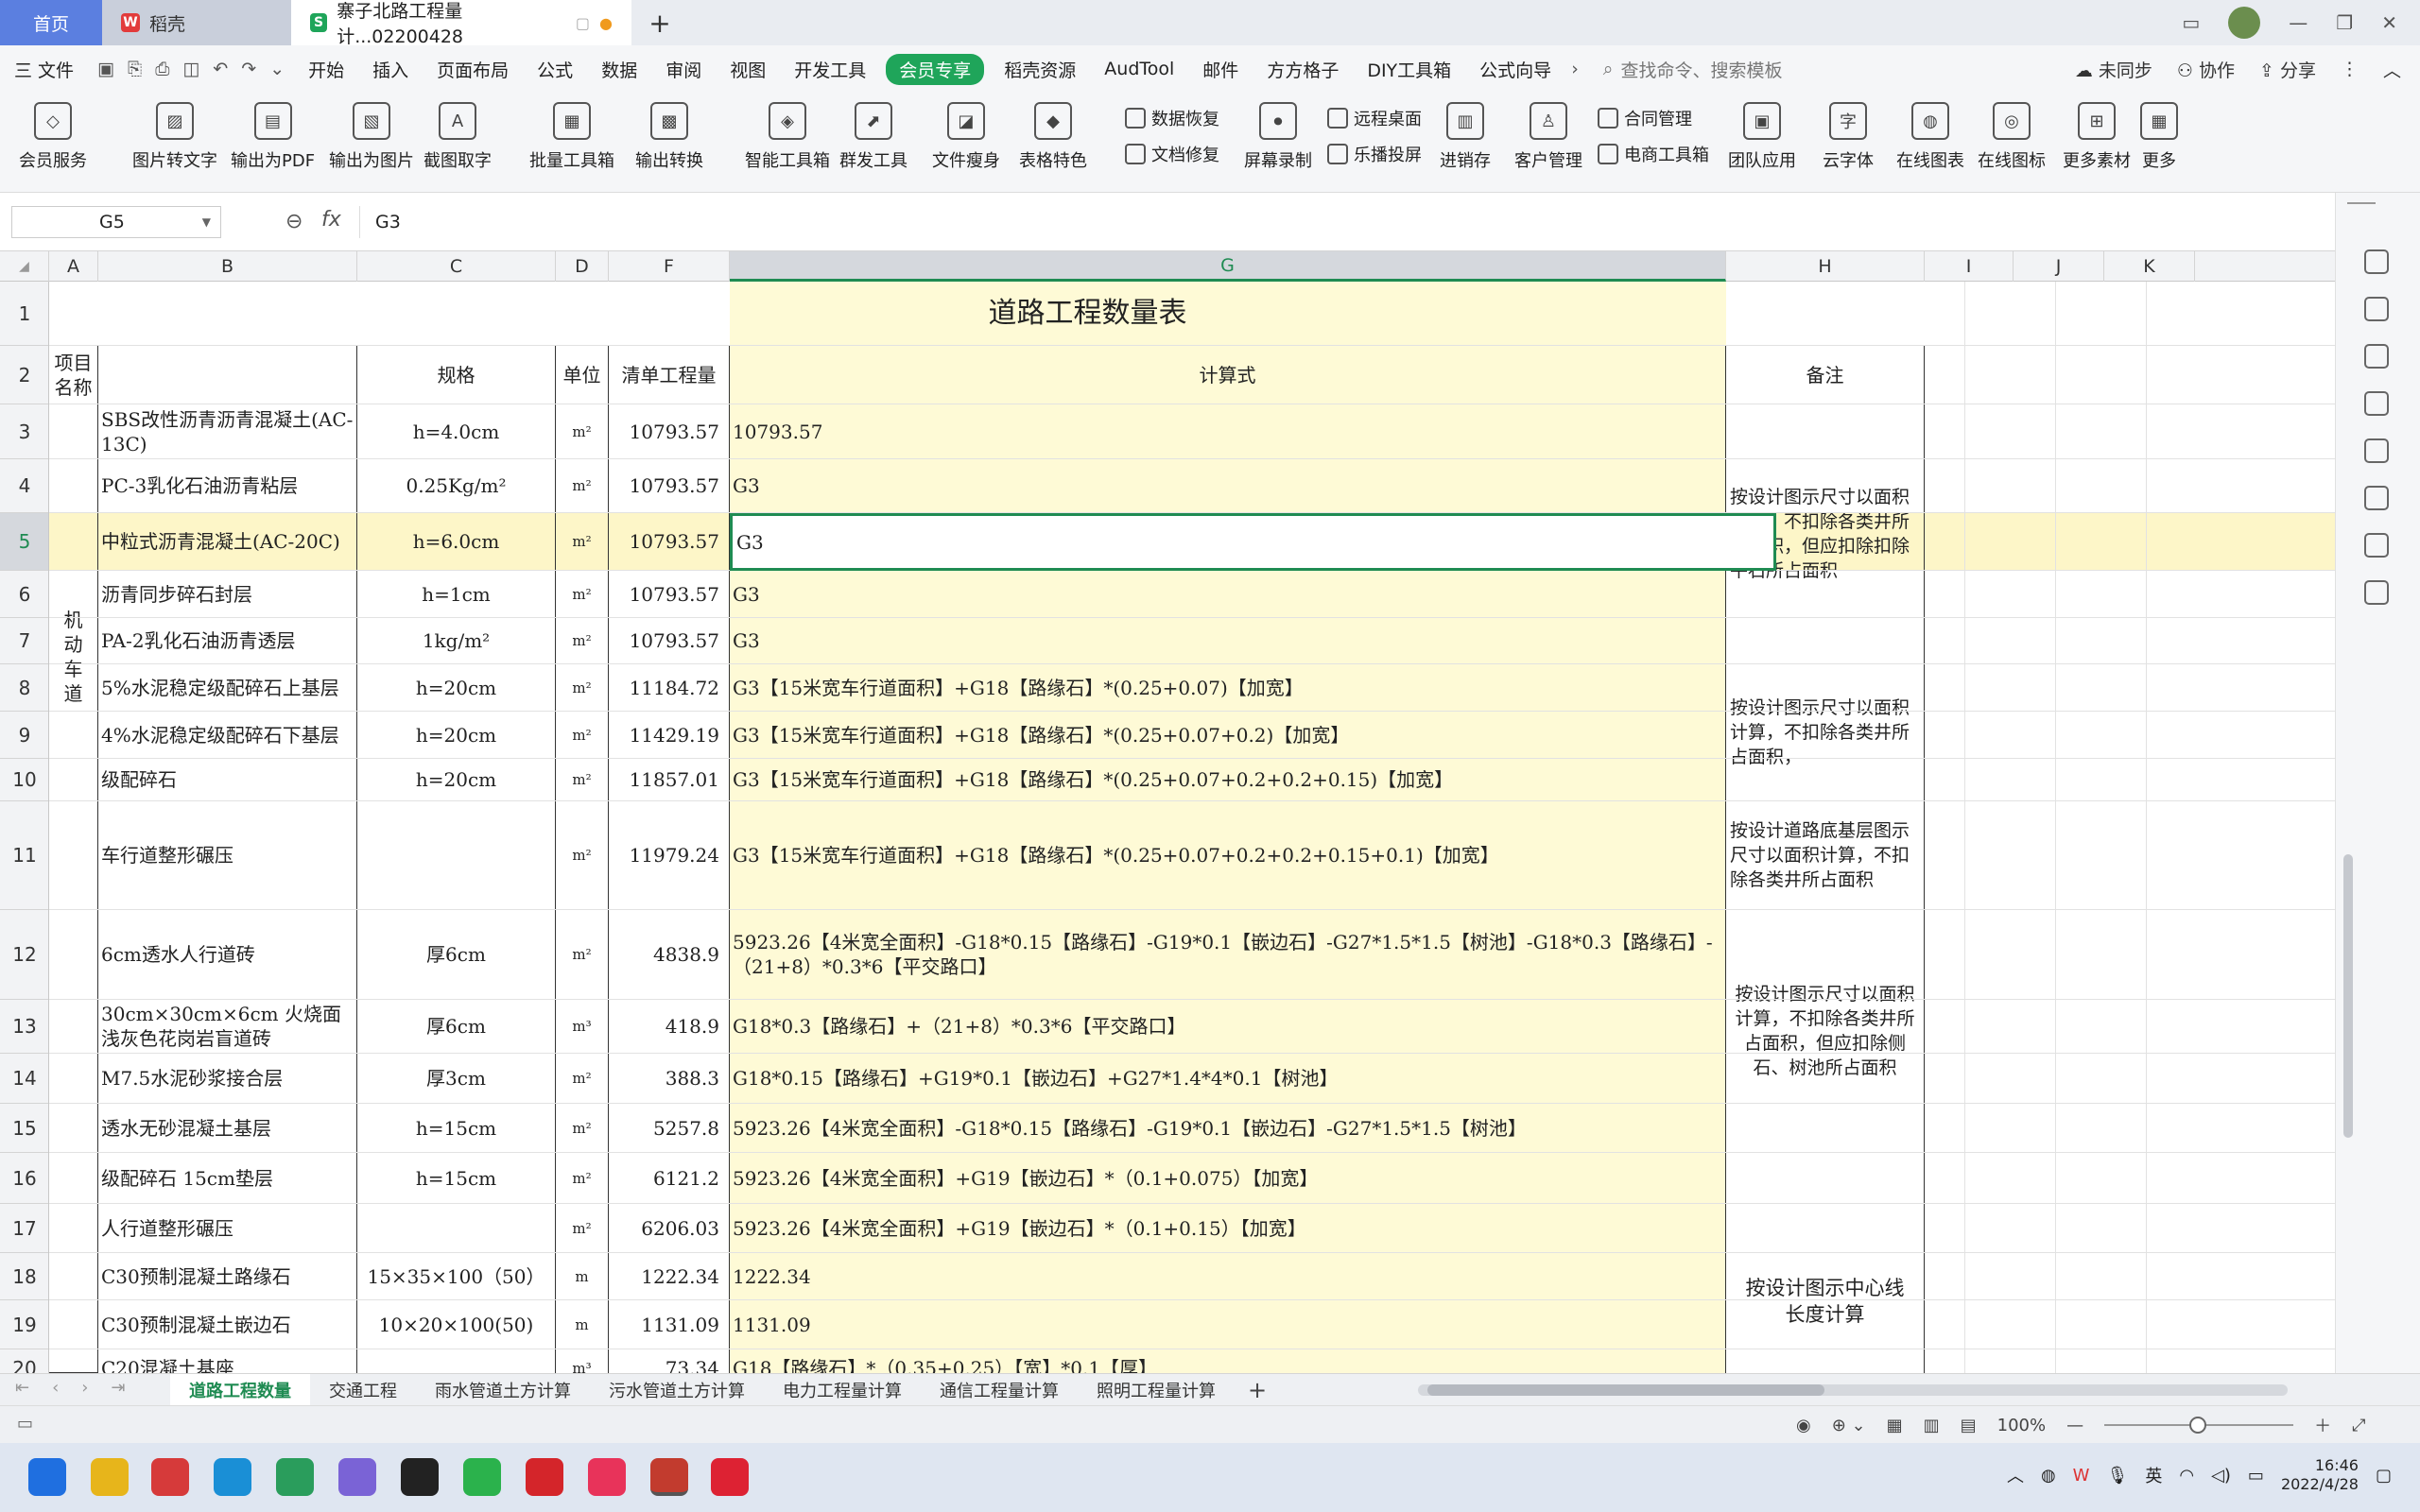  I want to click on header-formula: 计算式, so click(1228, 375).